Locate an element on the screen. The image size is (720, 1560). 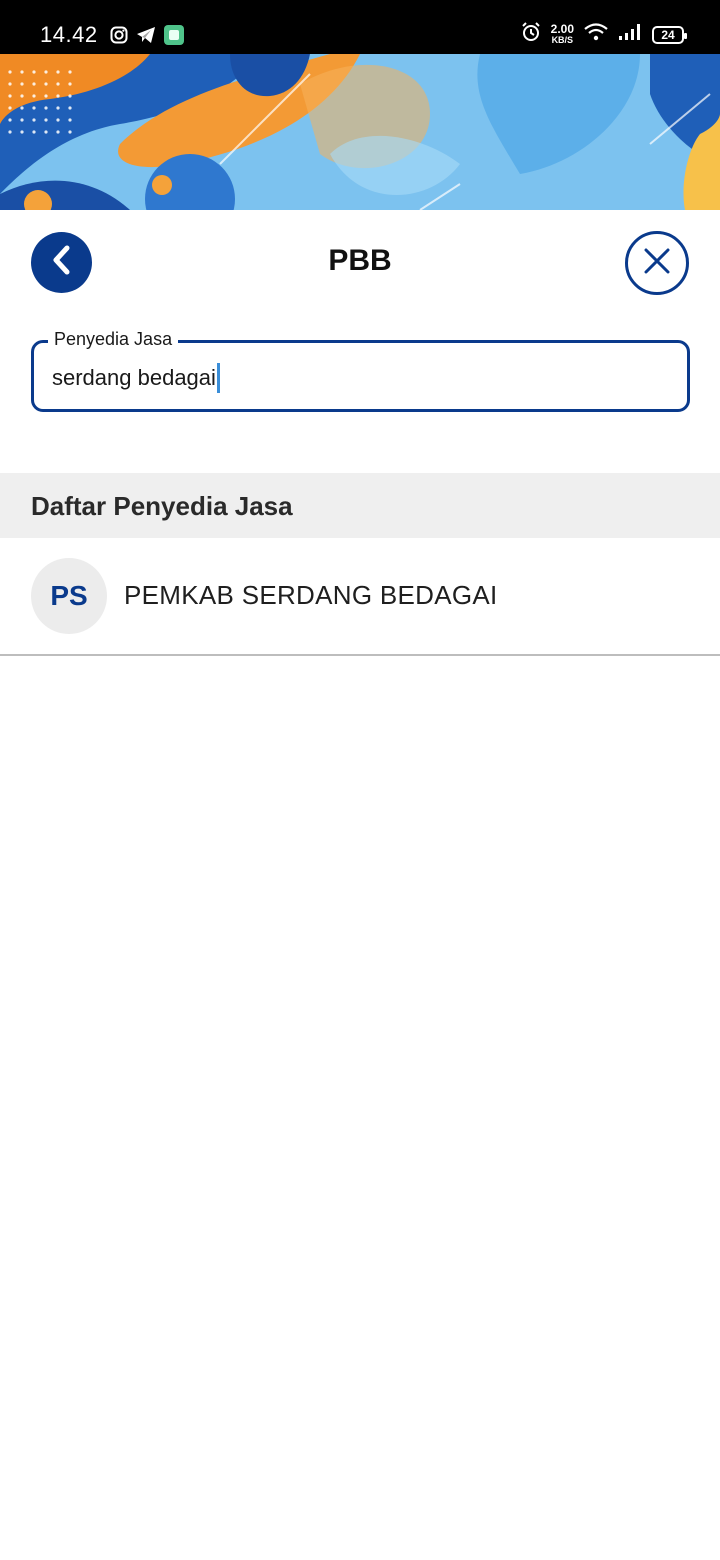
provider-search-input: serdang bedagai is located at coordinates (136, 378).